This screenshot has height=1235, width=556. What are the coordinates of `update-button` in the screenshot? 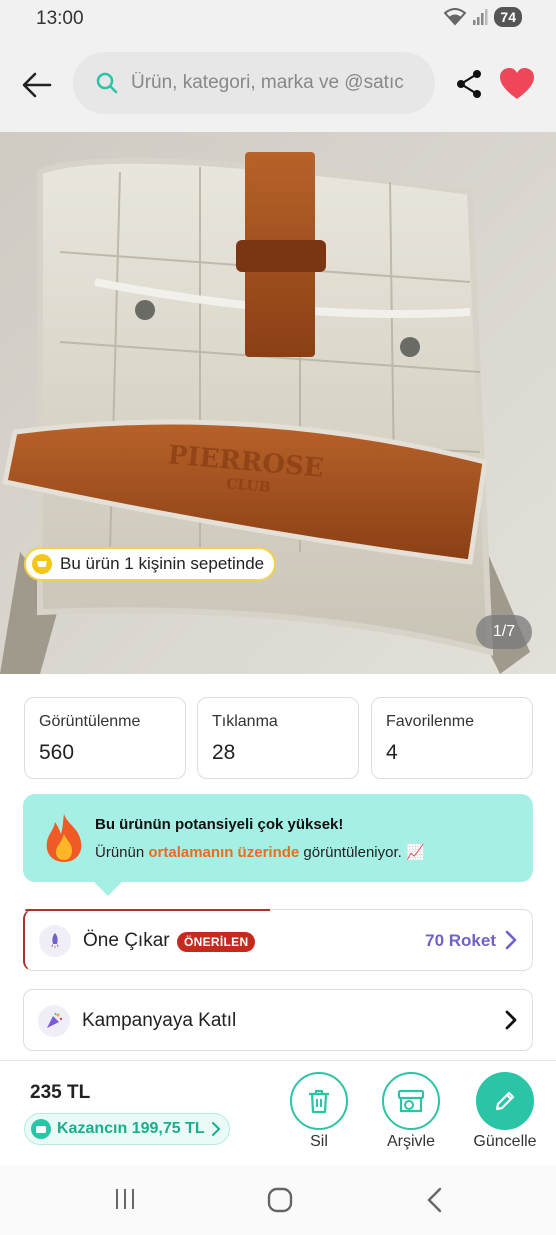 It's located at (505, 1101).